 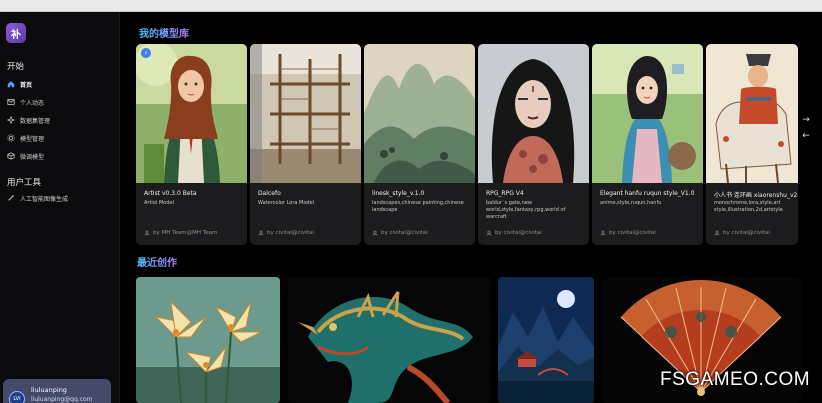 I want to click on section-title-tools: 用户工具, so click(x=24, y=183).